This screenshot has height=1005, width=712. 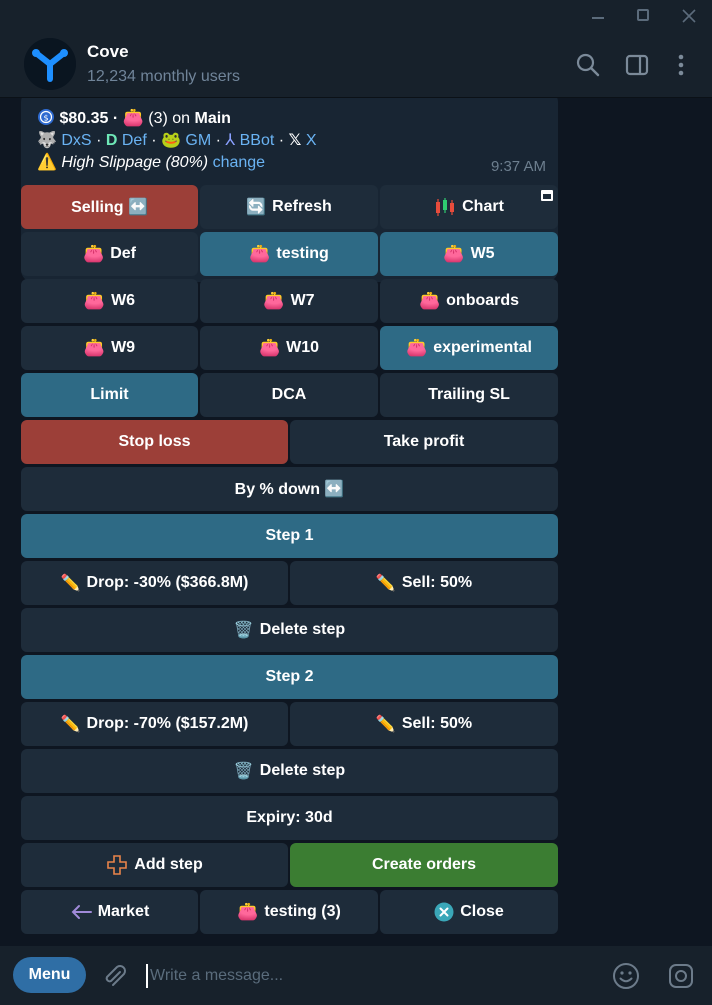 I want to click on step-1-sell-button: ✏️ Sell: 50%, so click(x=424, y=583).